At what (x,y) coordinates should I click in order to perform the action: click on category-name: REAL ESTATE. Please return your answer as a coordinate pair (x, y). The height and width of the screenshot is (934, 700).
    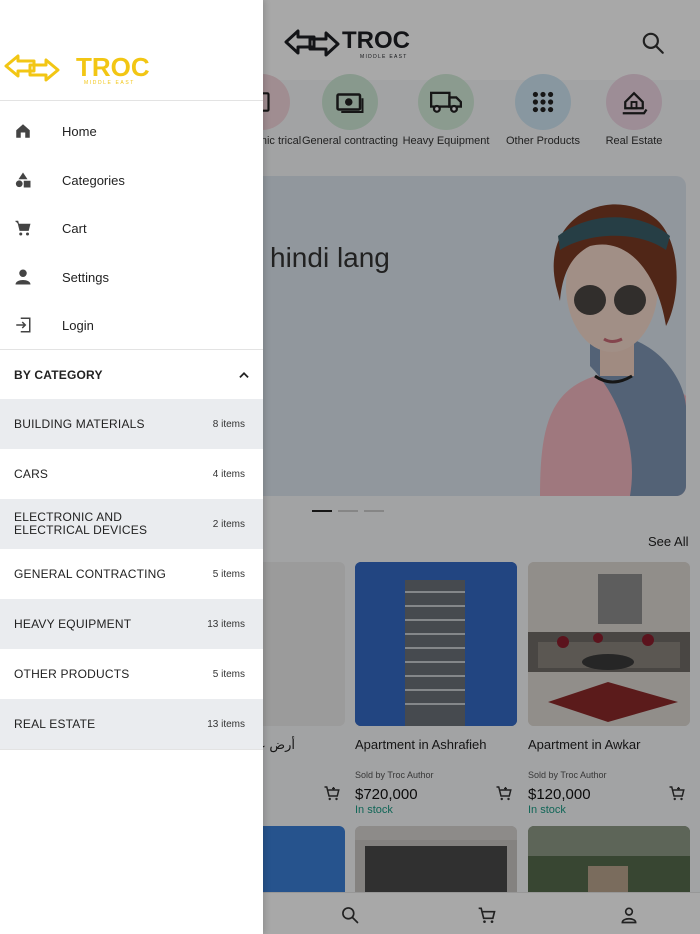
    Looking at the image, I should click on (55, 723).